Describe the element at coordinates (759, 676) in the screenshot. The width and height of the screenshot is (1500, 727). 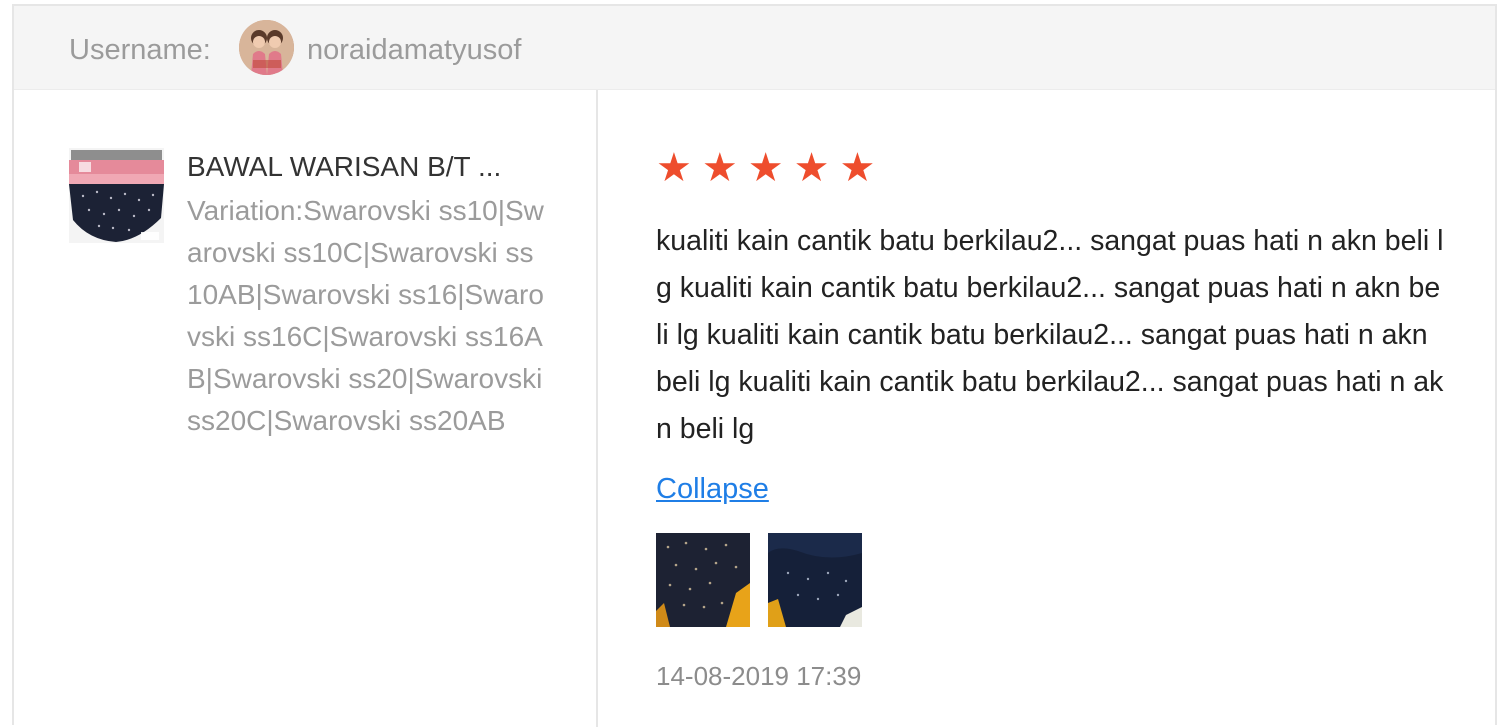
I see `review-timestamp: 14-08-2019 17:39` at that location.